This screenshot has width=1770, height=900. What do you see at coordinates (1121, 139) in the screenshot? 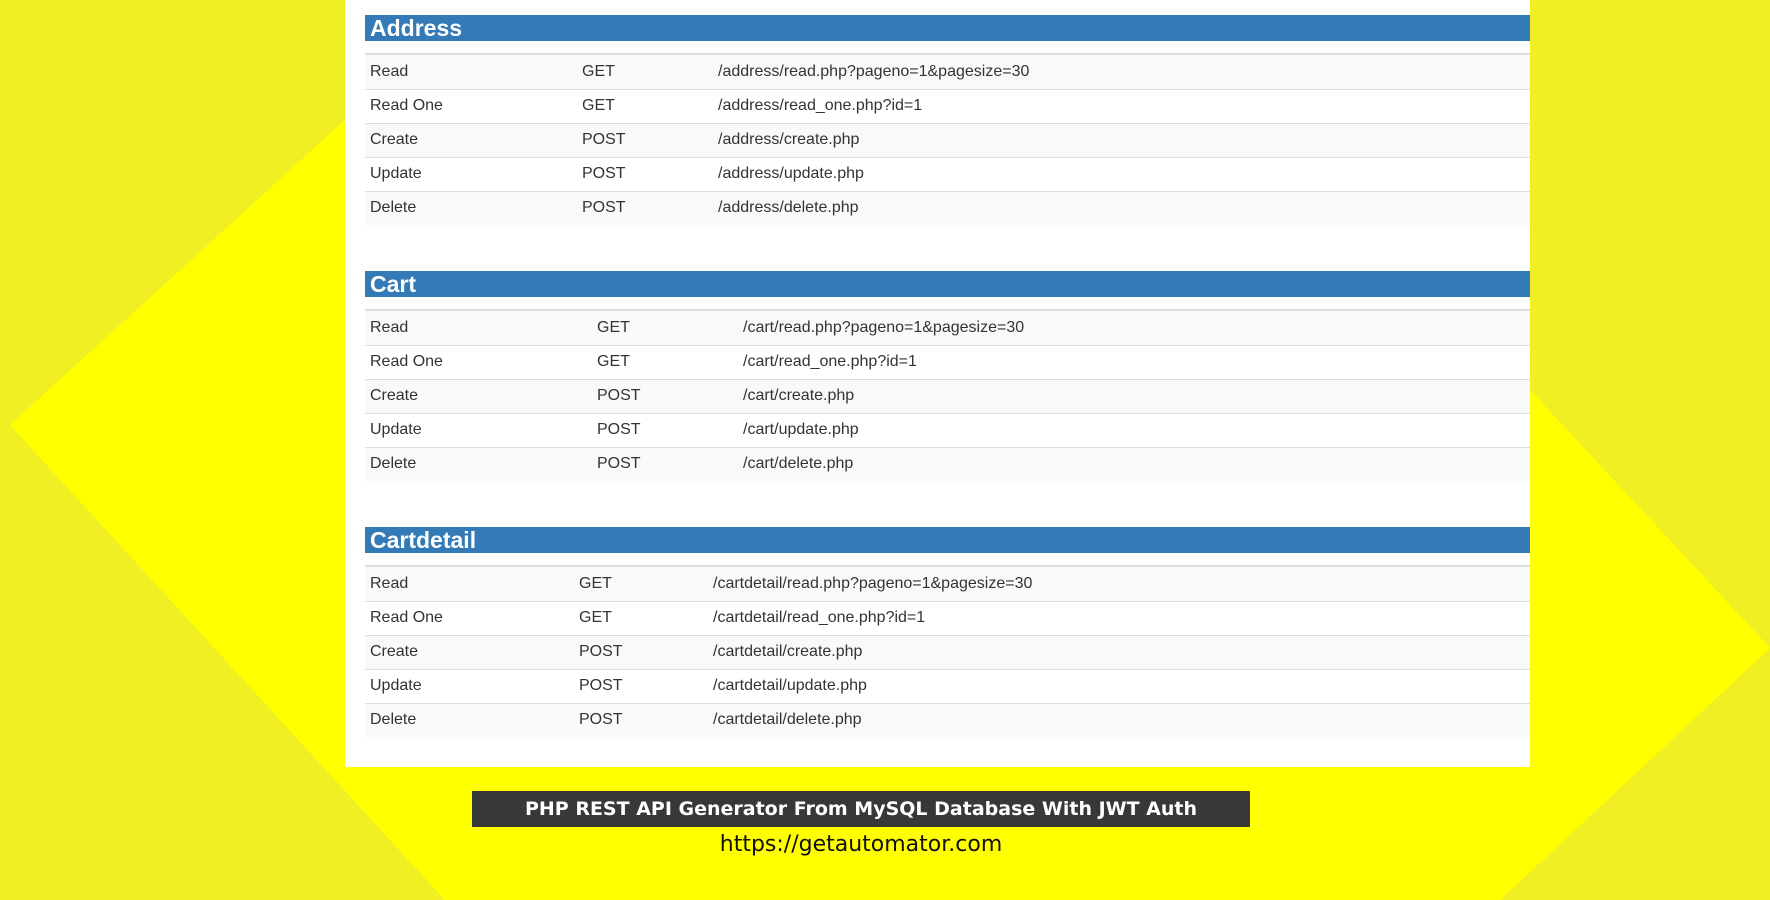
I see `endpoint-cell: /address/create.php` at bounding box center [1121, 139].